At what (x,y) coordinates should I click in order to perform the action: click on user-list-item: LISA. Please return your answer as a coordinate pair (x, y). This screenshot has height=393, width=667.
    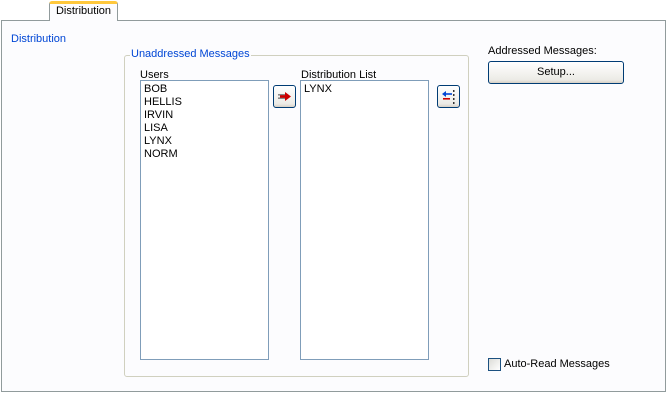
    Looking at the image, I should click on (204, 128).